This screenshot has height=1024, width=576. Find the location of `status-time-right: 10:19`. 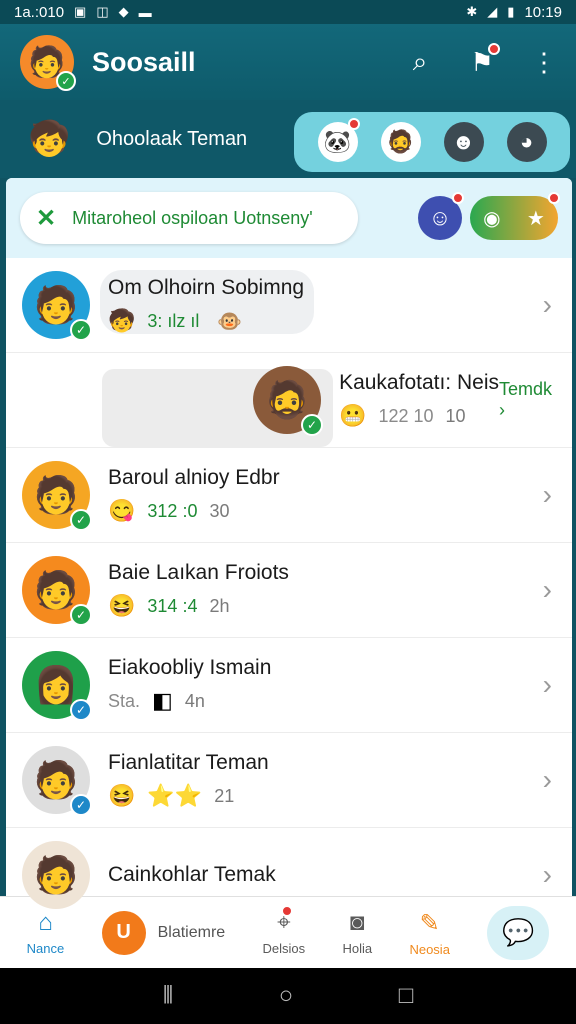

status-time-right: 10:19 is located at coordinates (543, 12).